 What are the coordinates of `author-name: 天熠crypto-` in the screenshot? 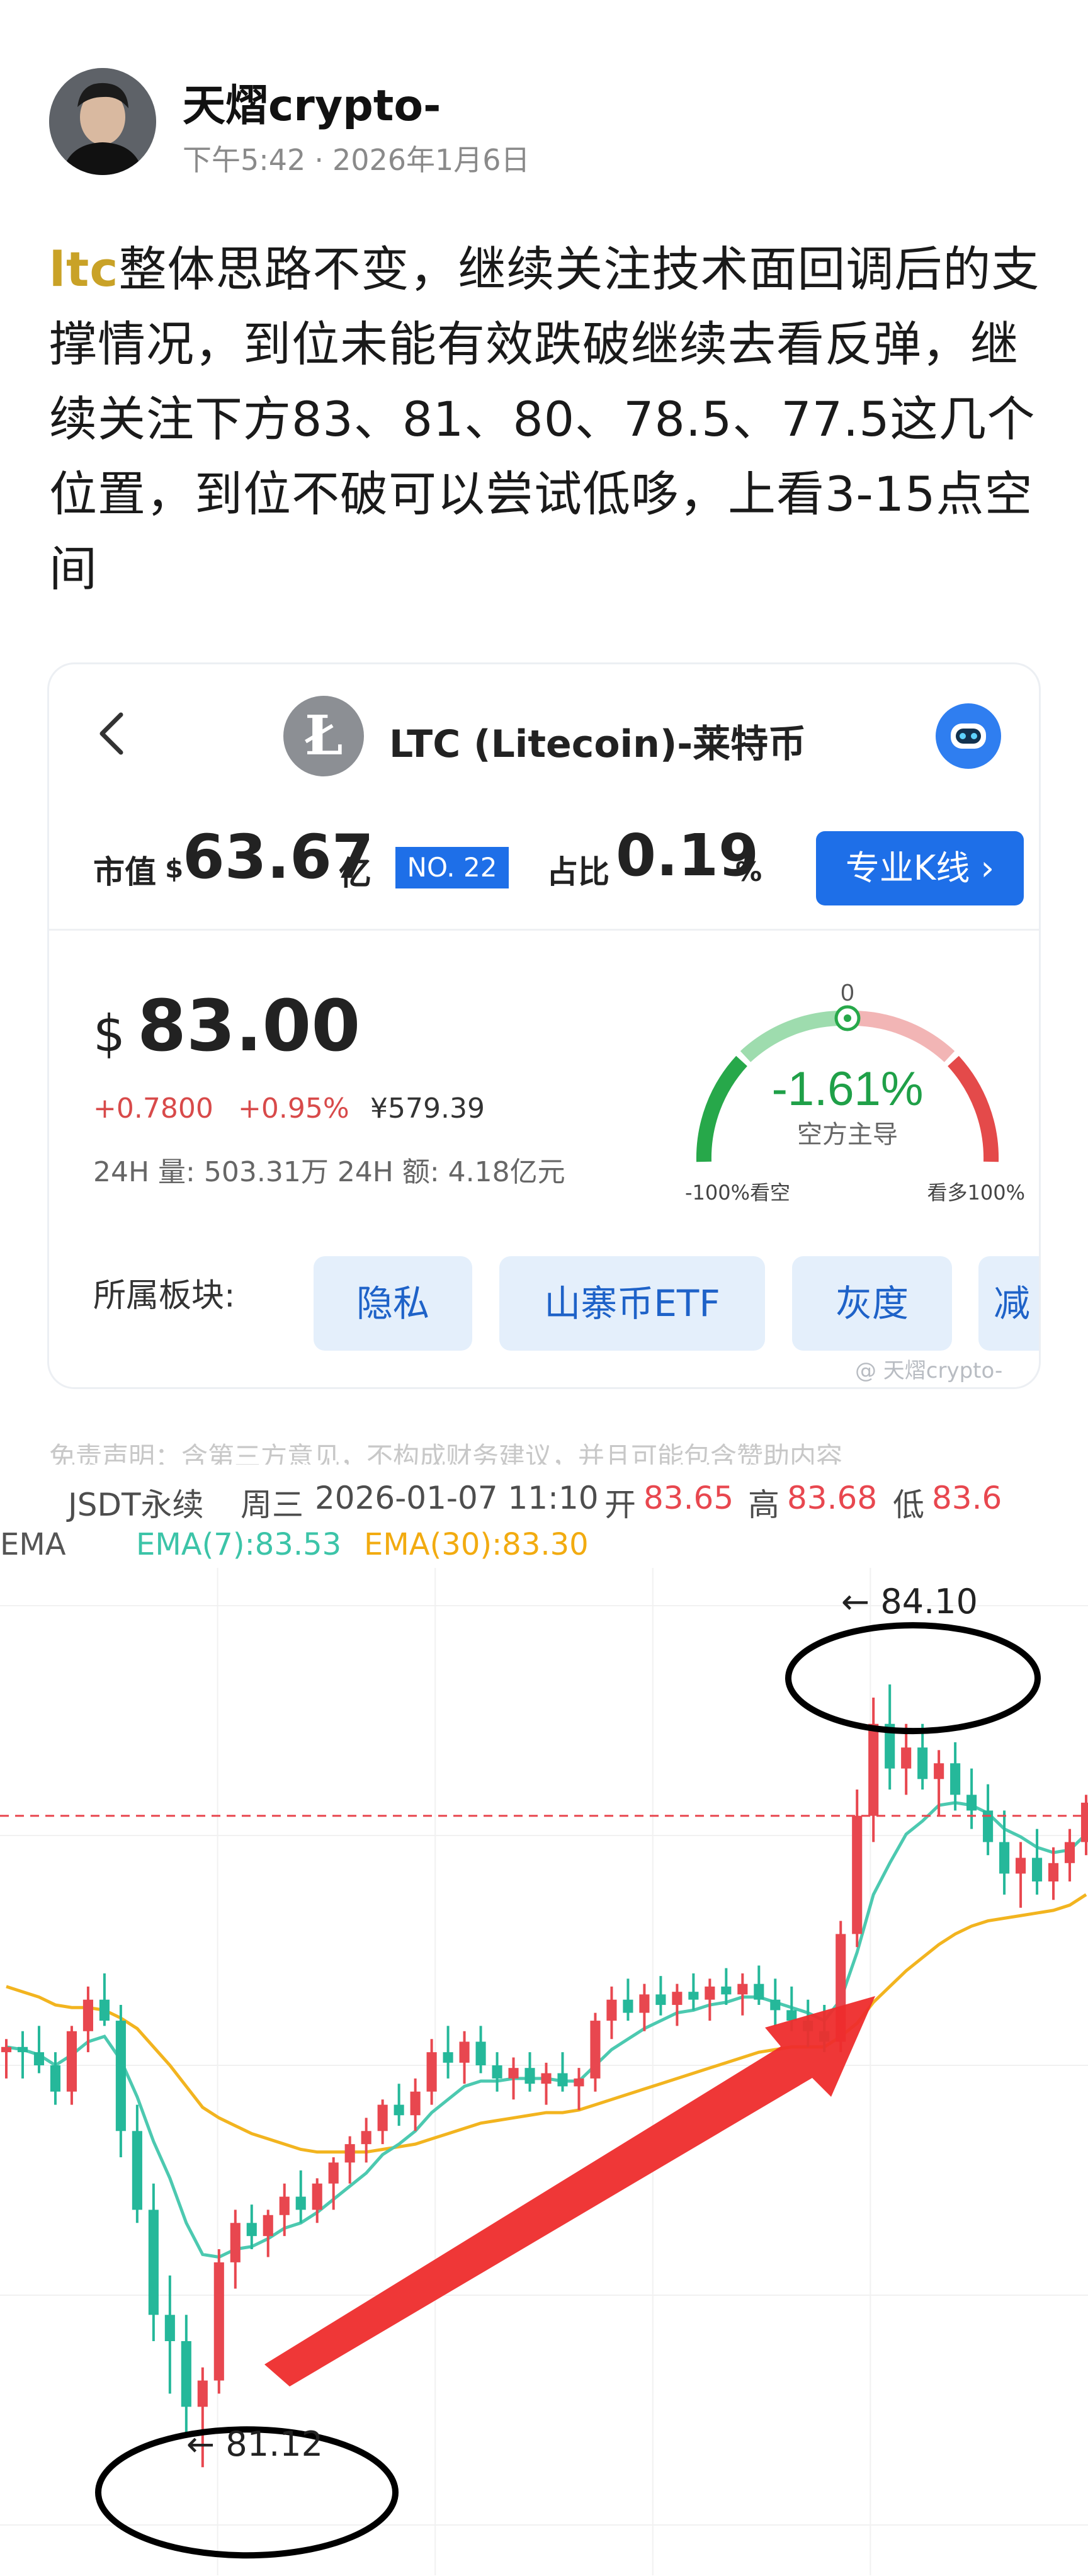 It's located at (312, 102).